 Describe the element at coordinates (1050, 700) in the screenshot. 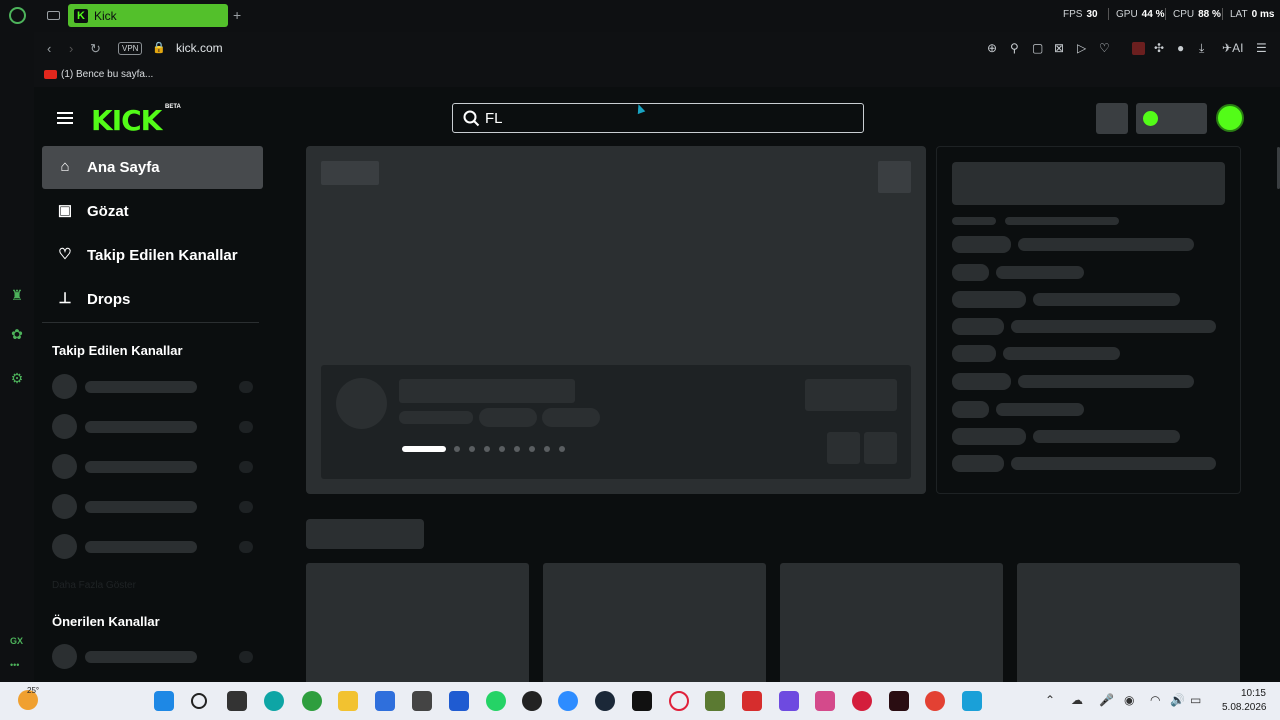

I see `chevron-up-icon: ⌃` at that location.